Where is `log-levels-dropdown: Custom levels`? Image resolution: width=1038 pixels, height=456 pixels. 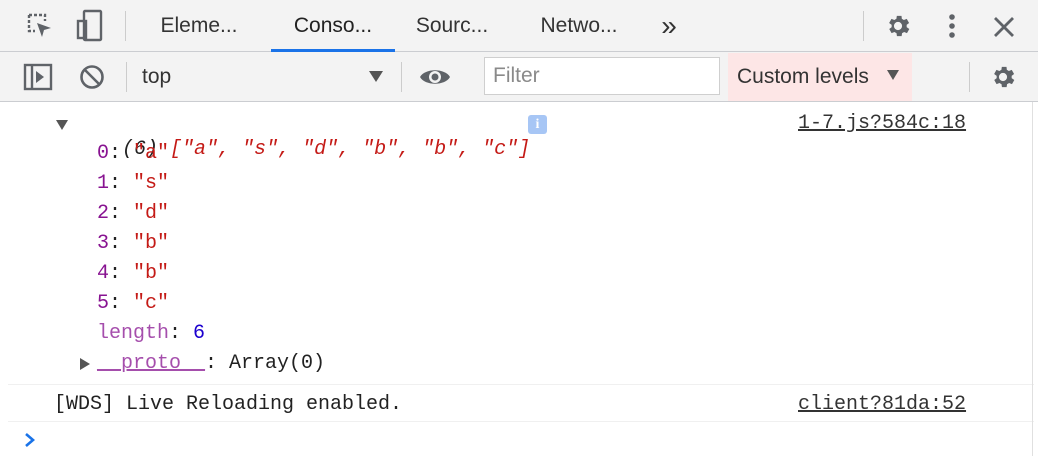 log-levels-dropdown: Custom levels is located at coordinates (820, 77).